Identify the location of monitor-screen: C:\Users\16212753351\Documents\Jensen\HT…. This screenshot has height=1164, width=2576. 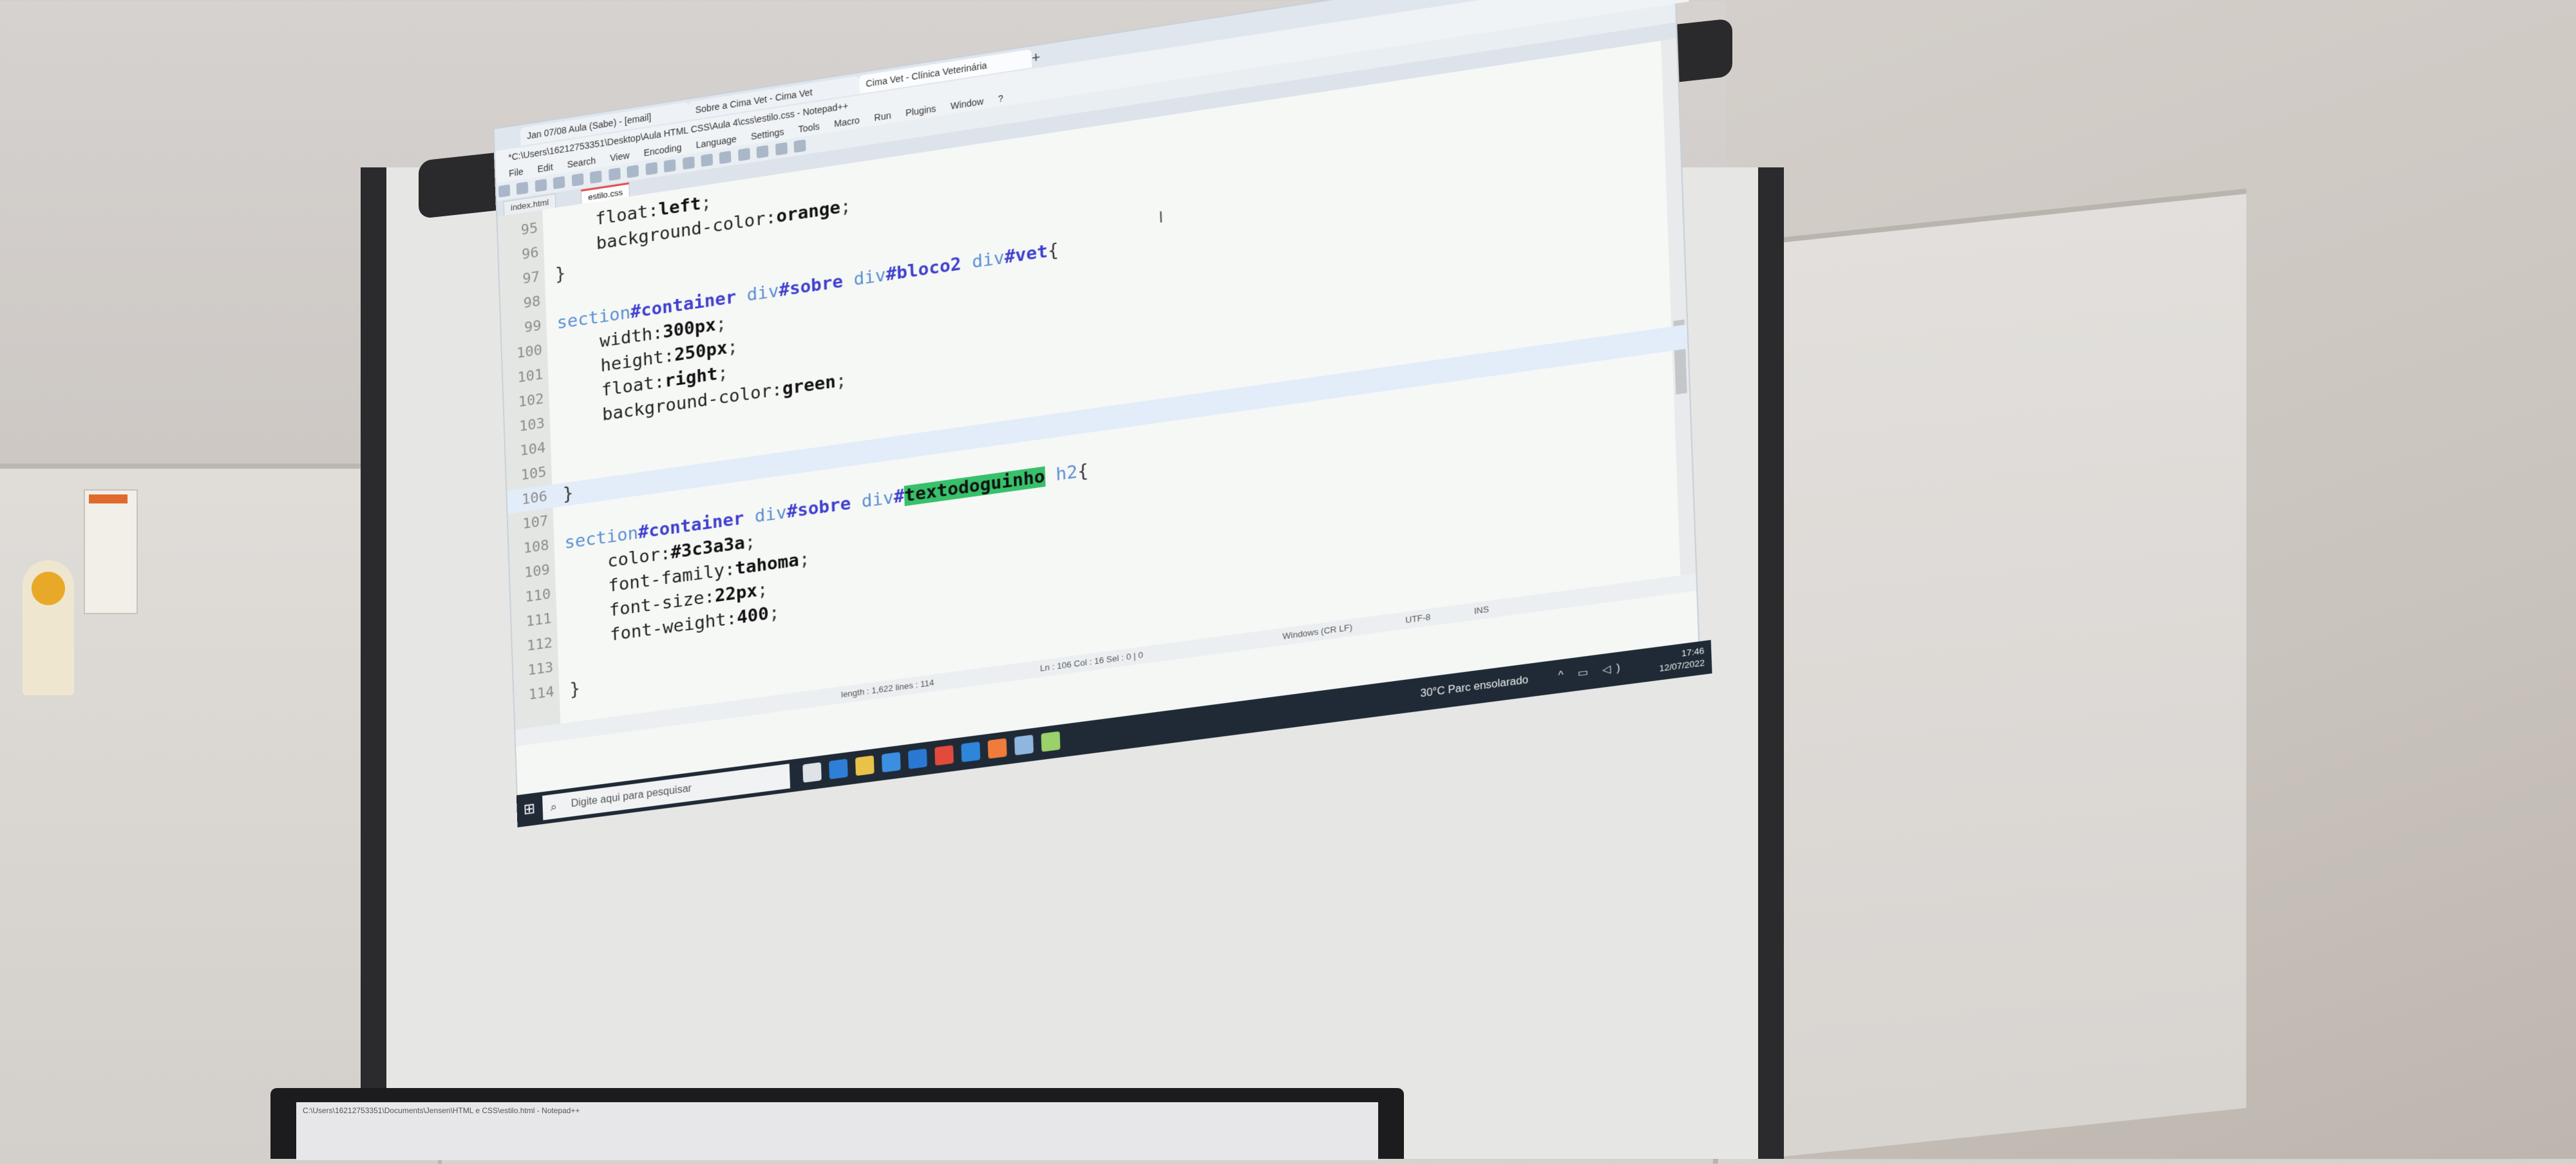
(837, 1131).